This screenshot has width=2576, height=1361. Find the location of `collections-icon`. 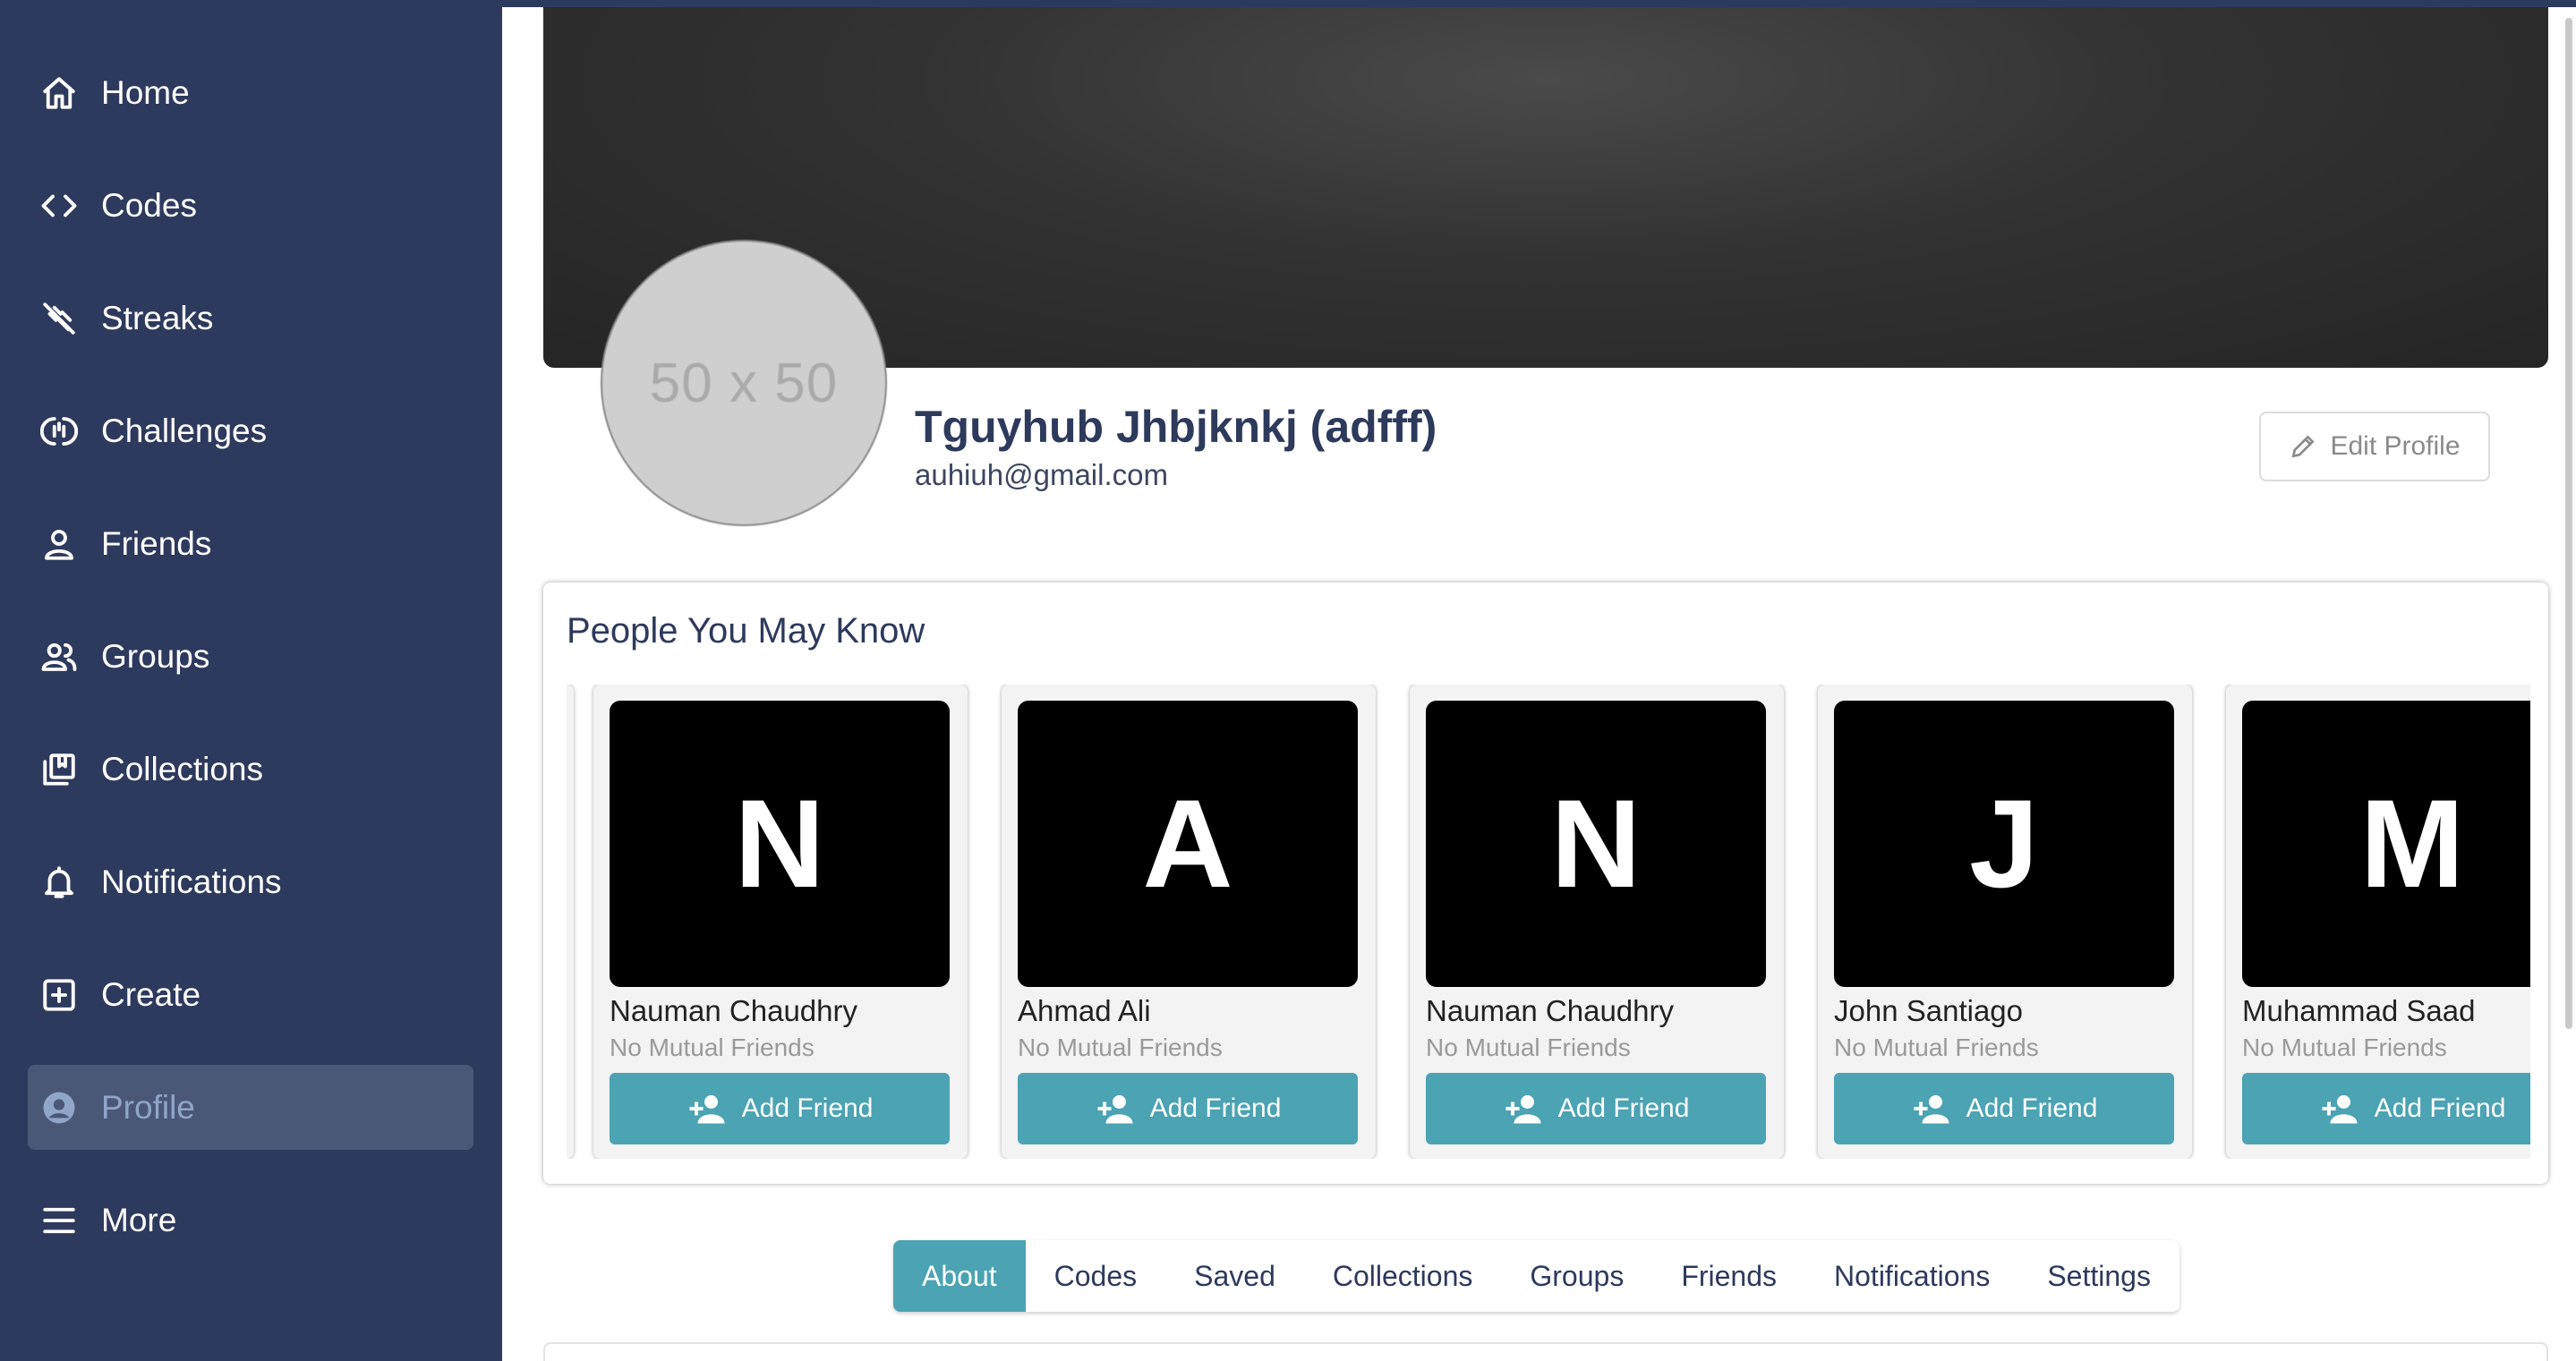

collections-icon is located at coordinates (59, 769).